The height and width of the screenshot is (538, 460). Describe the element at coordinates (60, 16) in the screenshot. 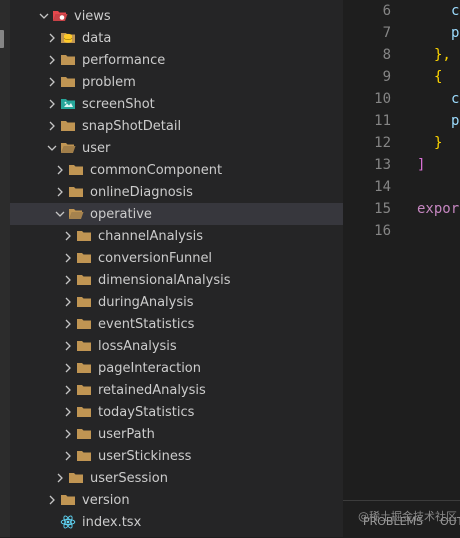

I see `views-folder-icon` at that location.